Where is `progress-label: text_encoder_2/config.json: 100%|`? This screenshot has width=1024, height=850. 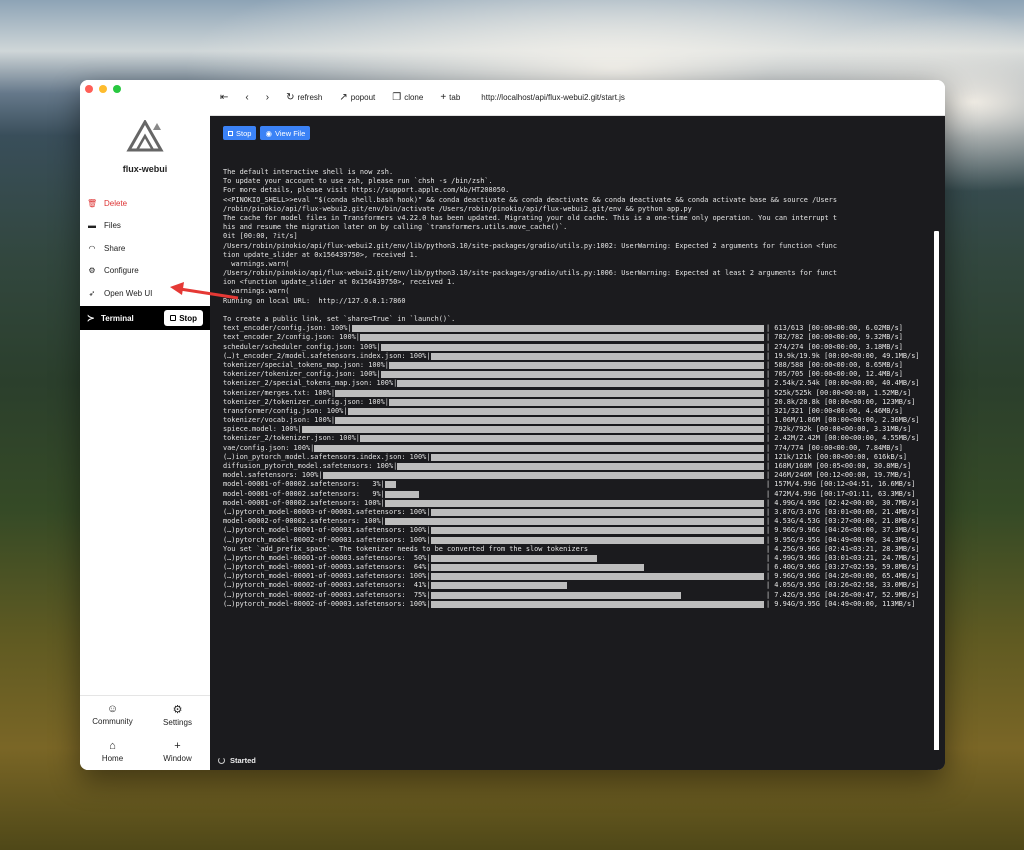
progress-label: text_encoder_2/config.json: 100%| is located at coordinates (291, 337).